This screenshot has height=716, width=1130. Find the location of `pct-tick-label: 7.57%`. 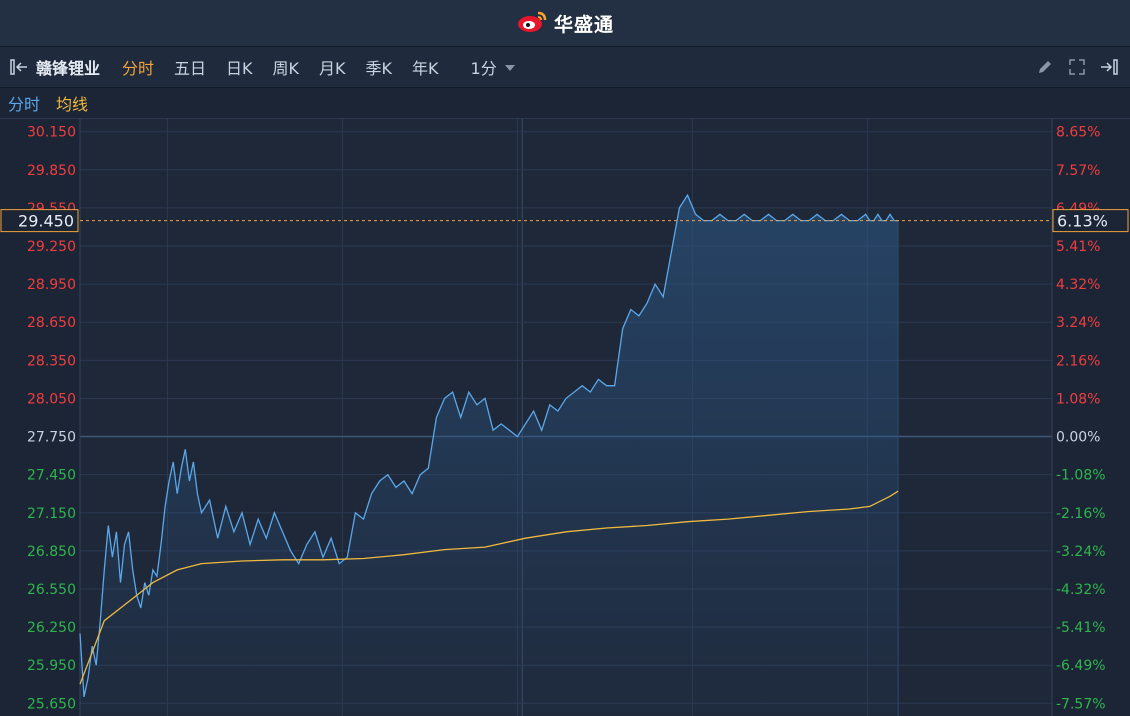

pct-tick-label: 7.57% is located at coordinates (1078, 171).